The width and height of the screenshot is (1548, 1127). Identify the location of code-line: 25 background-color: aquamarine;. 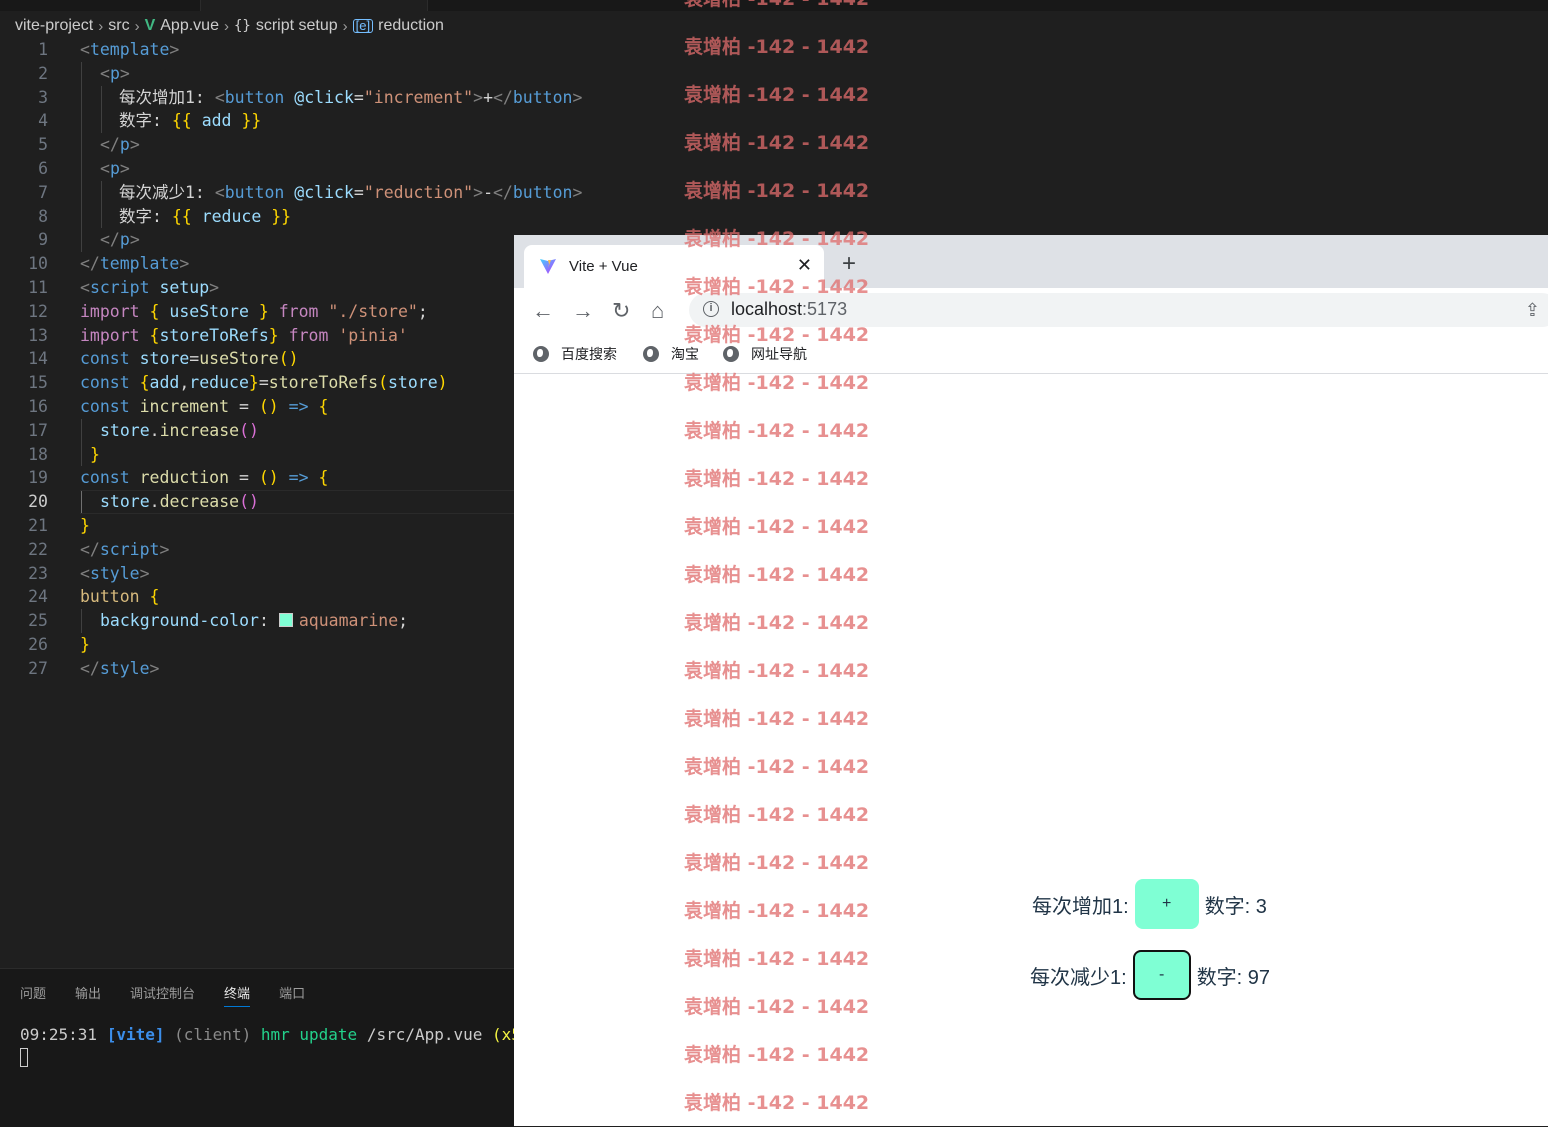
(257, 621).